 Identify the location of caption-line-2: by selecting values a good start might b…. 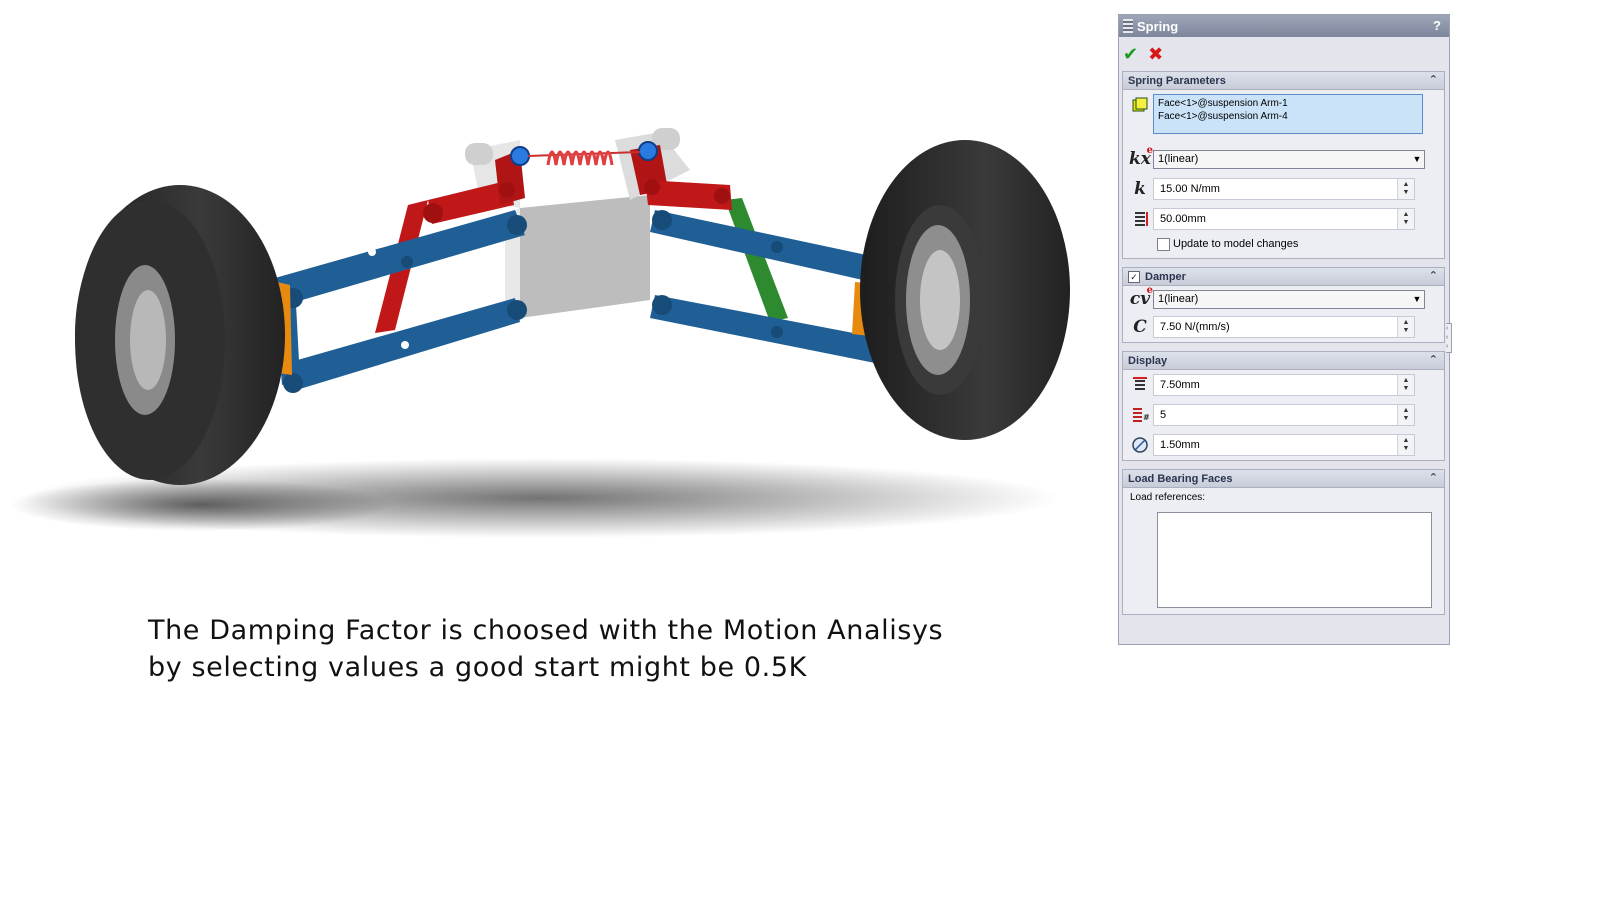
(477, 667).